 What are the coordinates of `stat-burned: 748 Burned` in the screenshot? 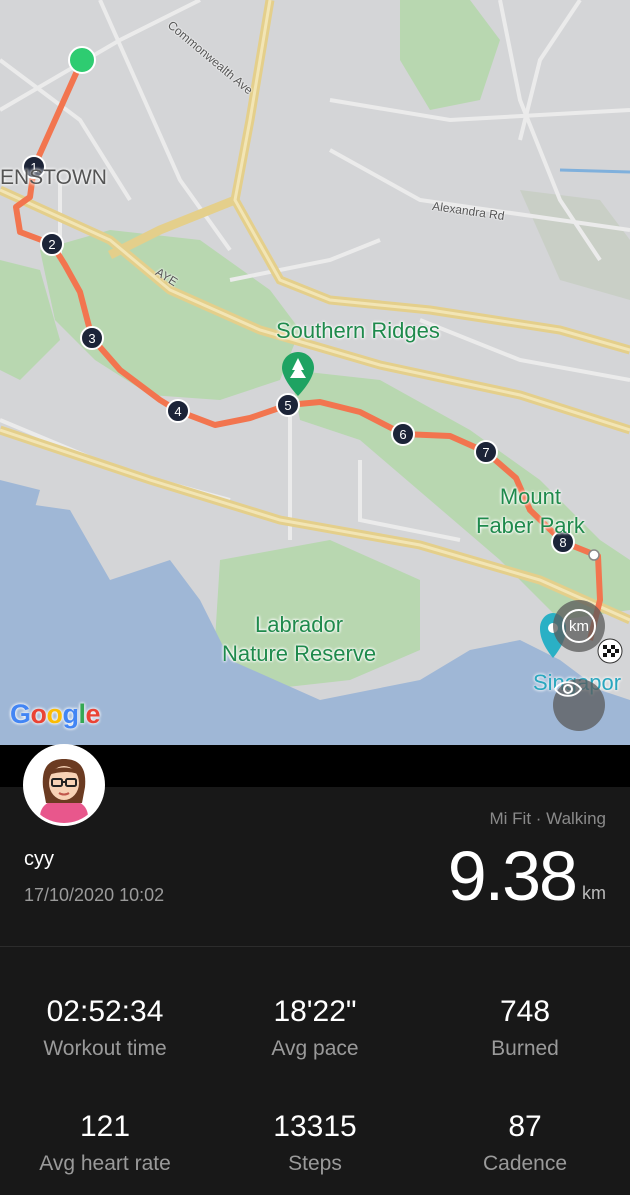 It's located at (525, 1028).